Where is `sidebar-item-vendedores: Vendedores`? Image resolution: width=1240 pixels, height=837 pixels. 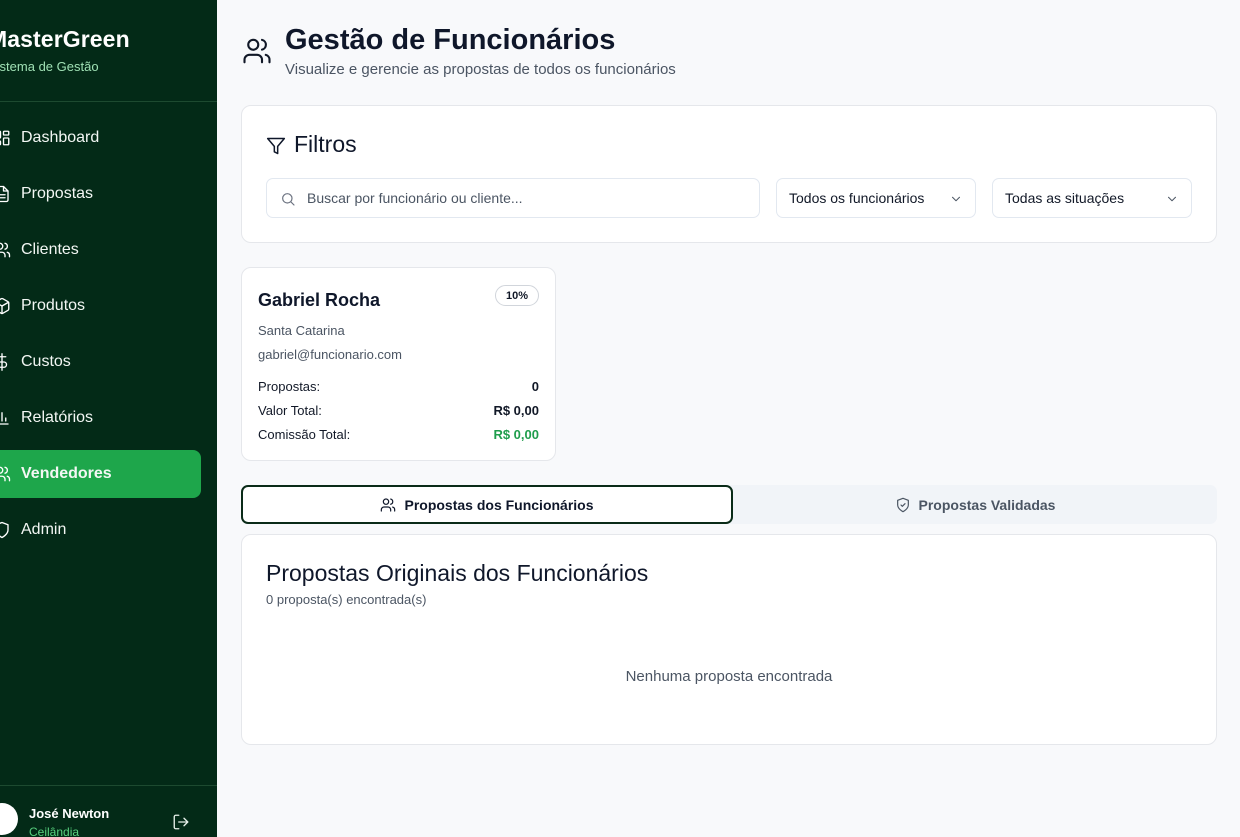 sidebar-item-vendedores: Vendedores is located at coordinates (100, 474).